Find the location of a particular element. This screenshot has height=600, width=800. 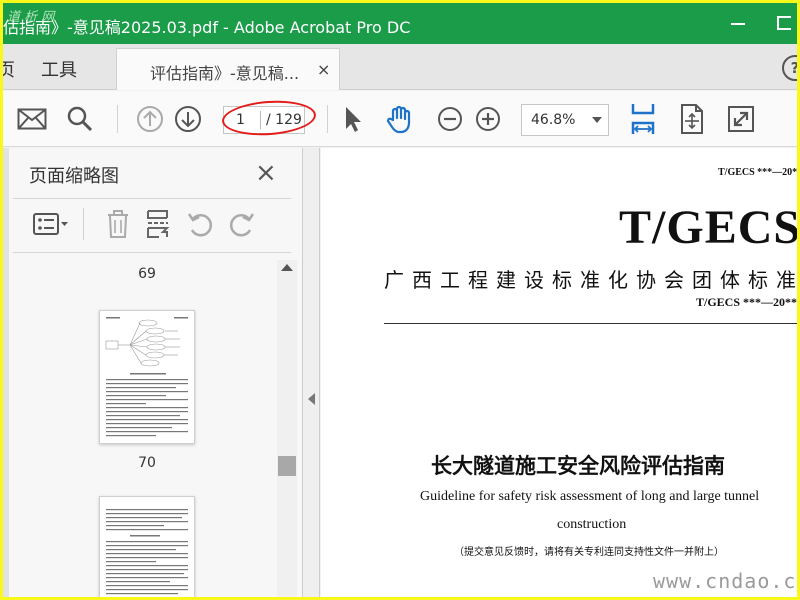

page-number-field: 1 / 129 is located at coordinates (264, 120).